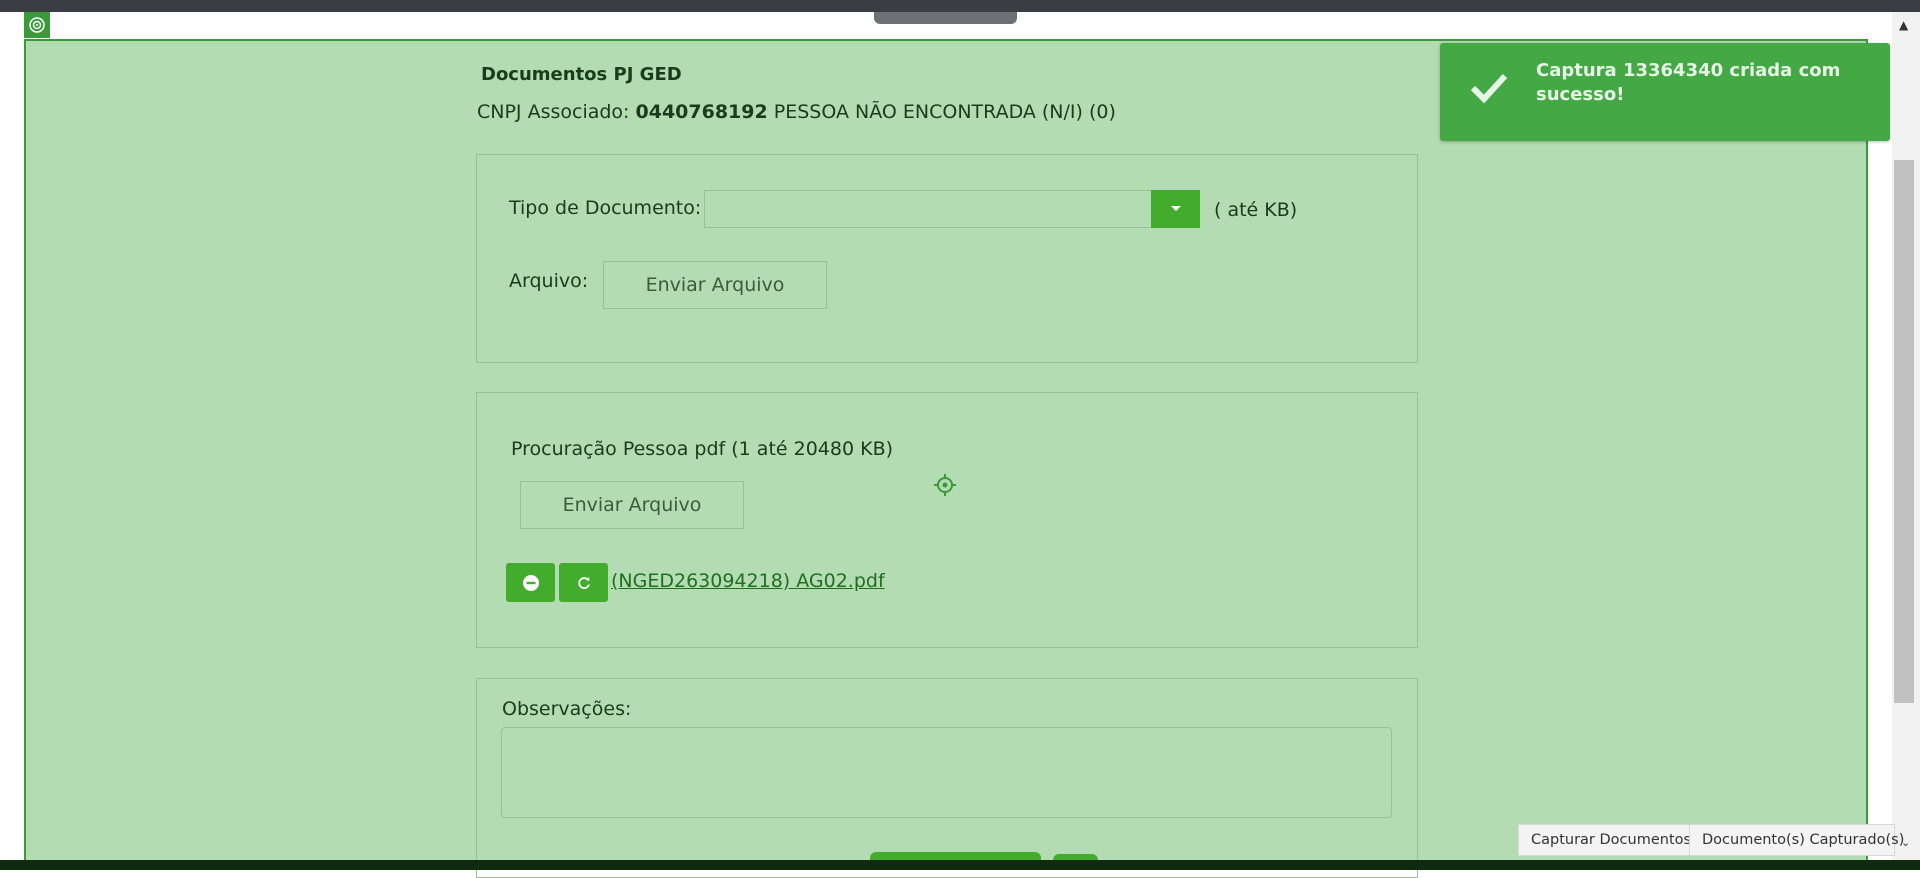 The image size is (1920, 878). Describe the element at coordinates (1688, 82) in the screenshot. I see `toast-message: Captura 13364340 criada com sucesso!` at that location.